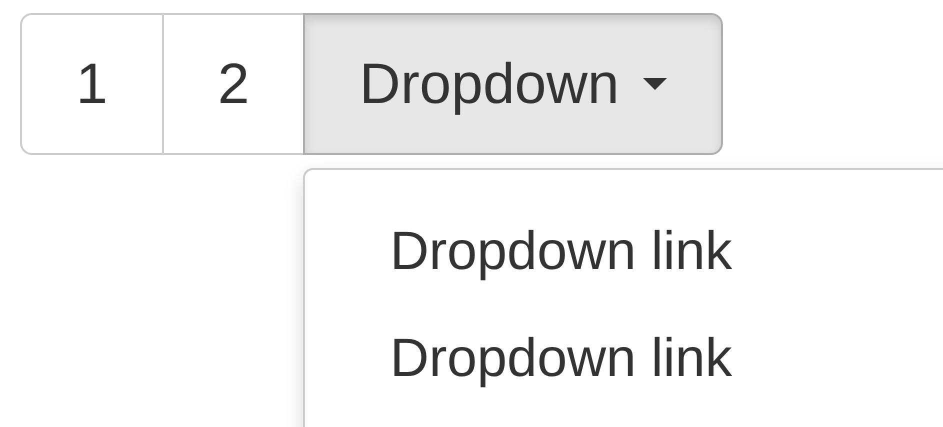  I want to click on dropdown-button: Dropdown, so click(513, 84).